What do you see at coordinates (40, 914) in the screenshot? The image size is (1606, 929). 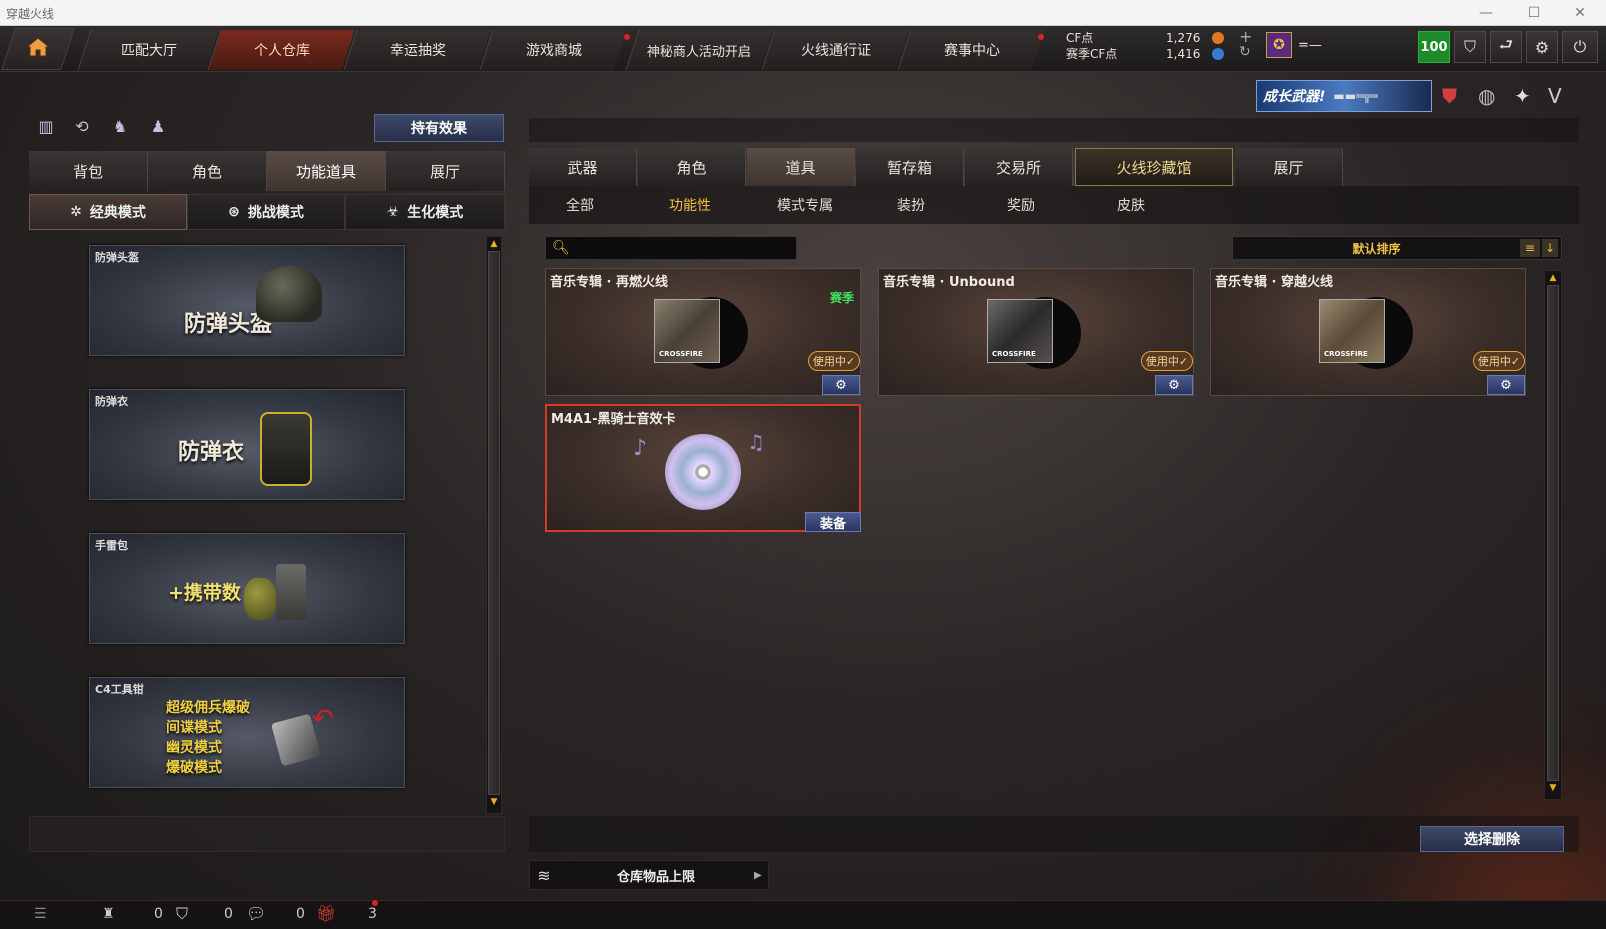 I see `menu-list-icon: ☰` at bounding box center [40, 914].